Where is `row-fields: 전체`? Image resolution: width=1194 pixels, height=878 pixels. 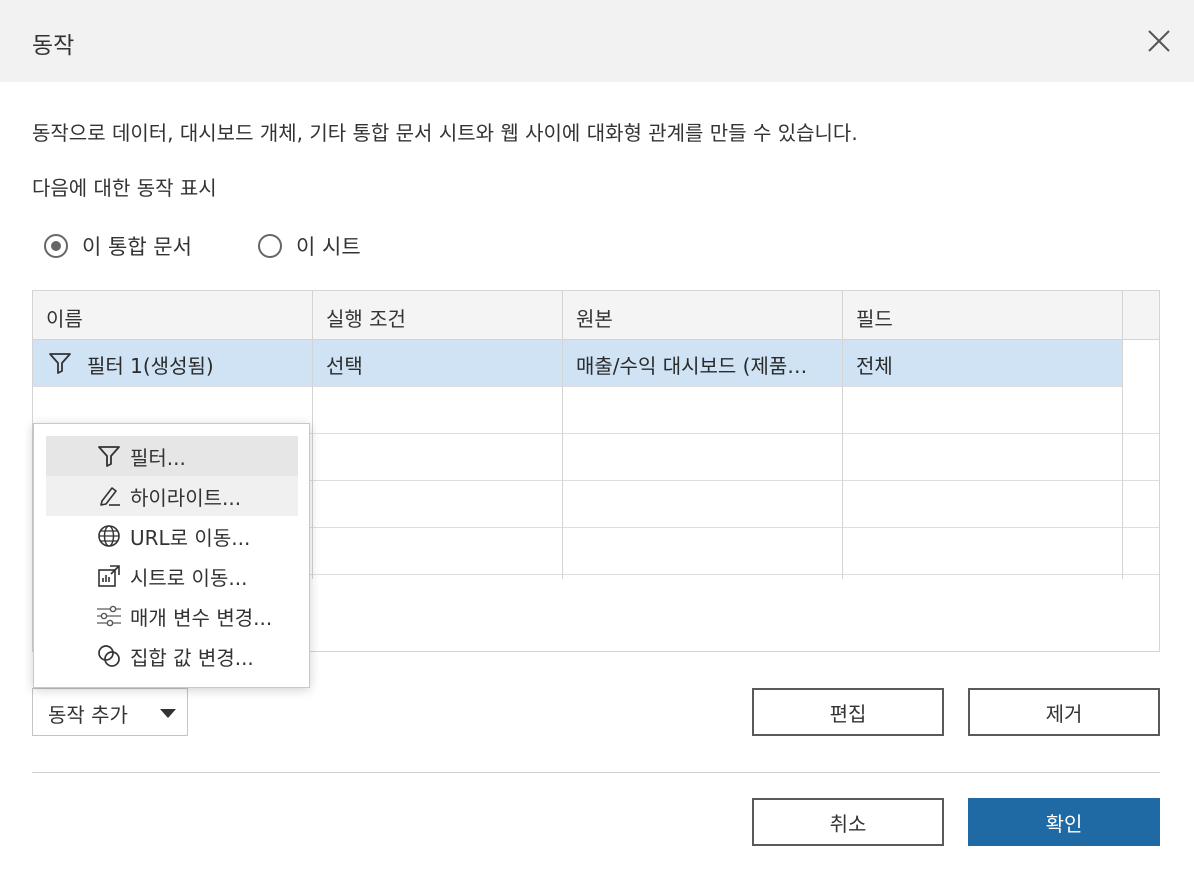
row-fields: 전체 is located at coordinates (874, 366).